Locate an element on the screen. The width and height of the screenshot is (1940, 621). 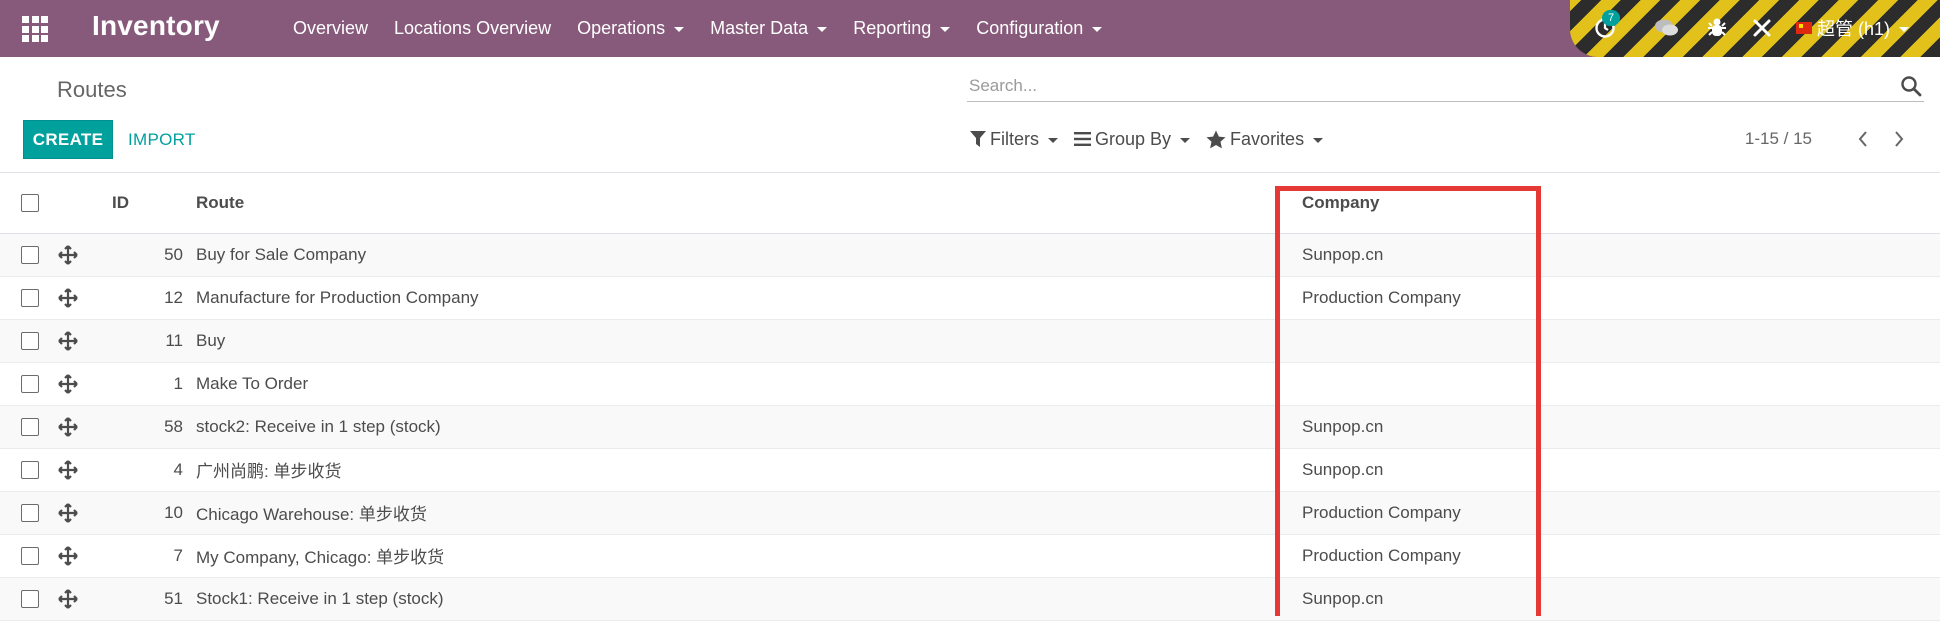
cell-route: My Company, Chicago: 单步收货 is located at coordinates (320, 557).